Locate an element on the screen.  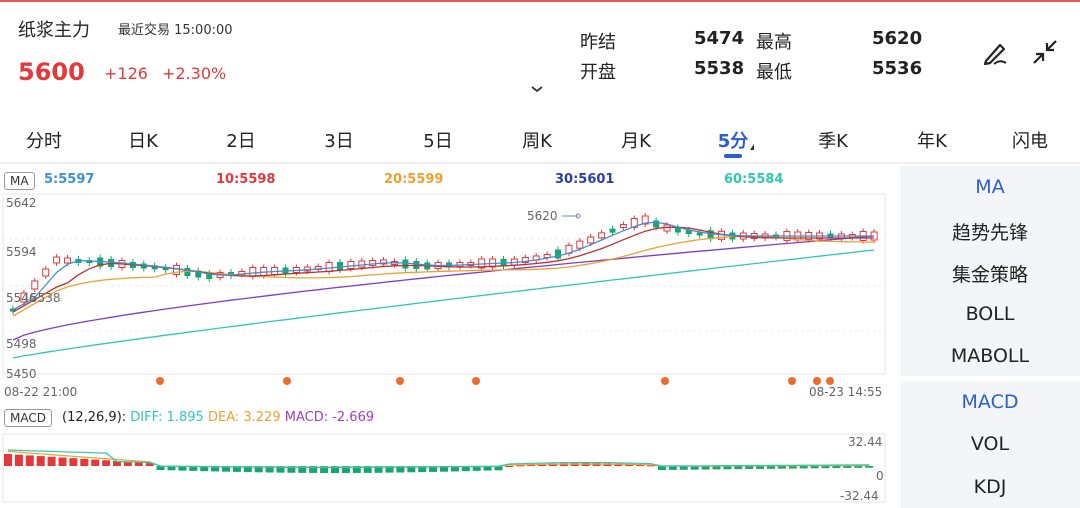
ma5-value: 5:5597 is located at coordinates (69, 179).